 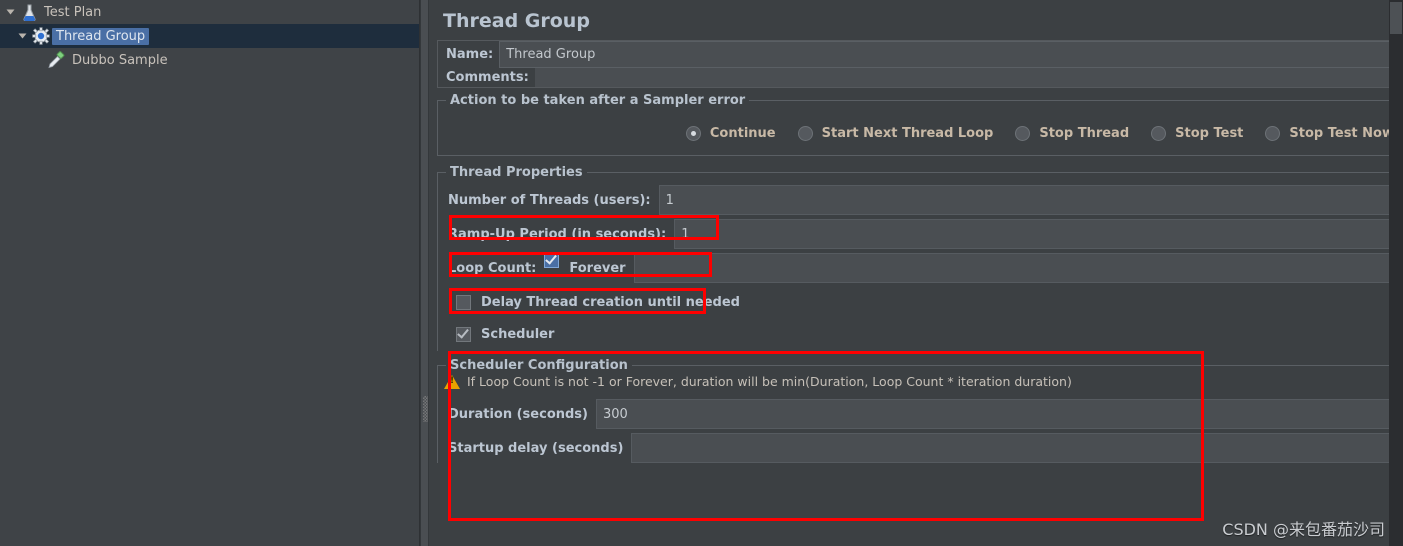 I want to click on number-of-threads-row: Number of Threads (users): 1, so click(x=916, y=200).